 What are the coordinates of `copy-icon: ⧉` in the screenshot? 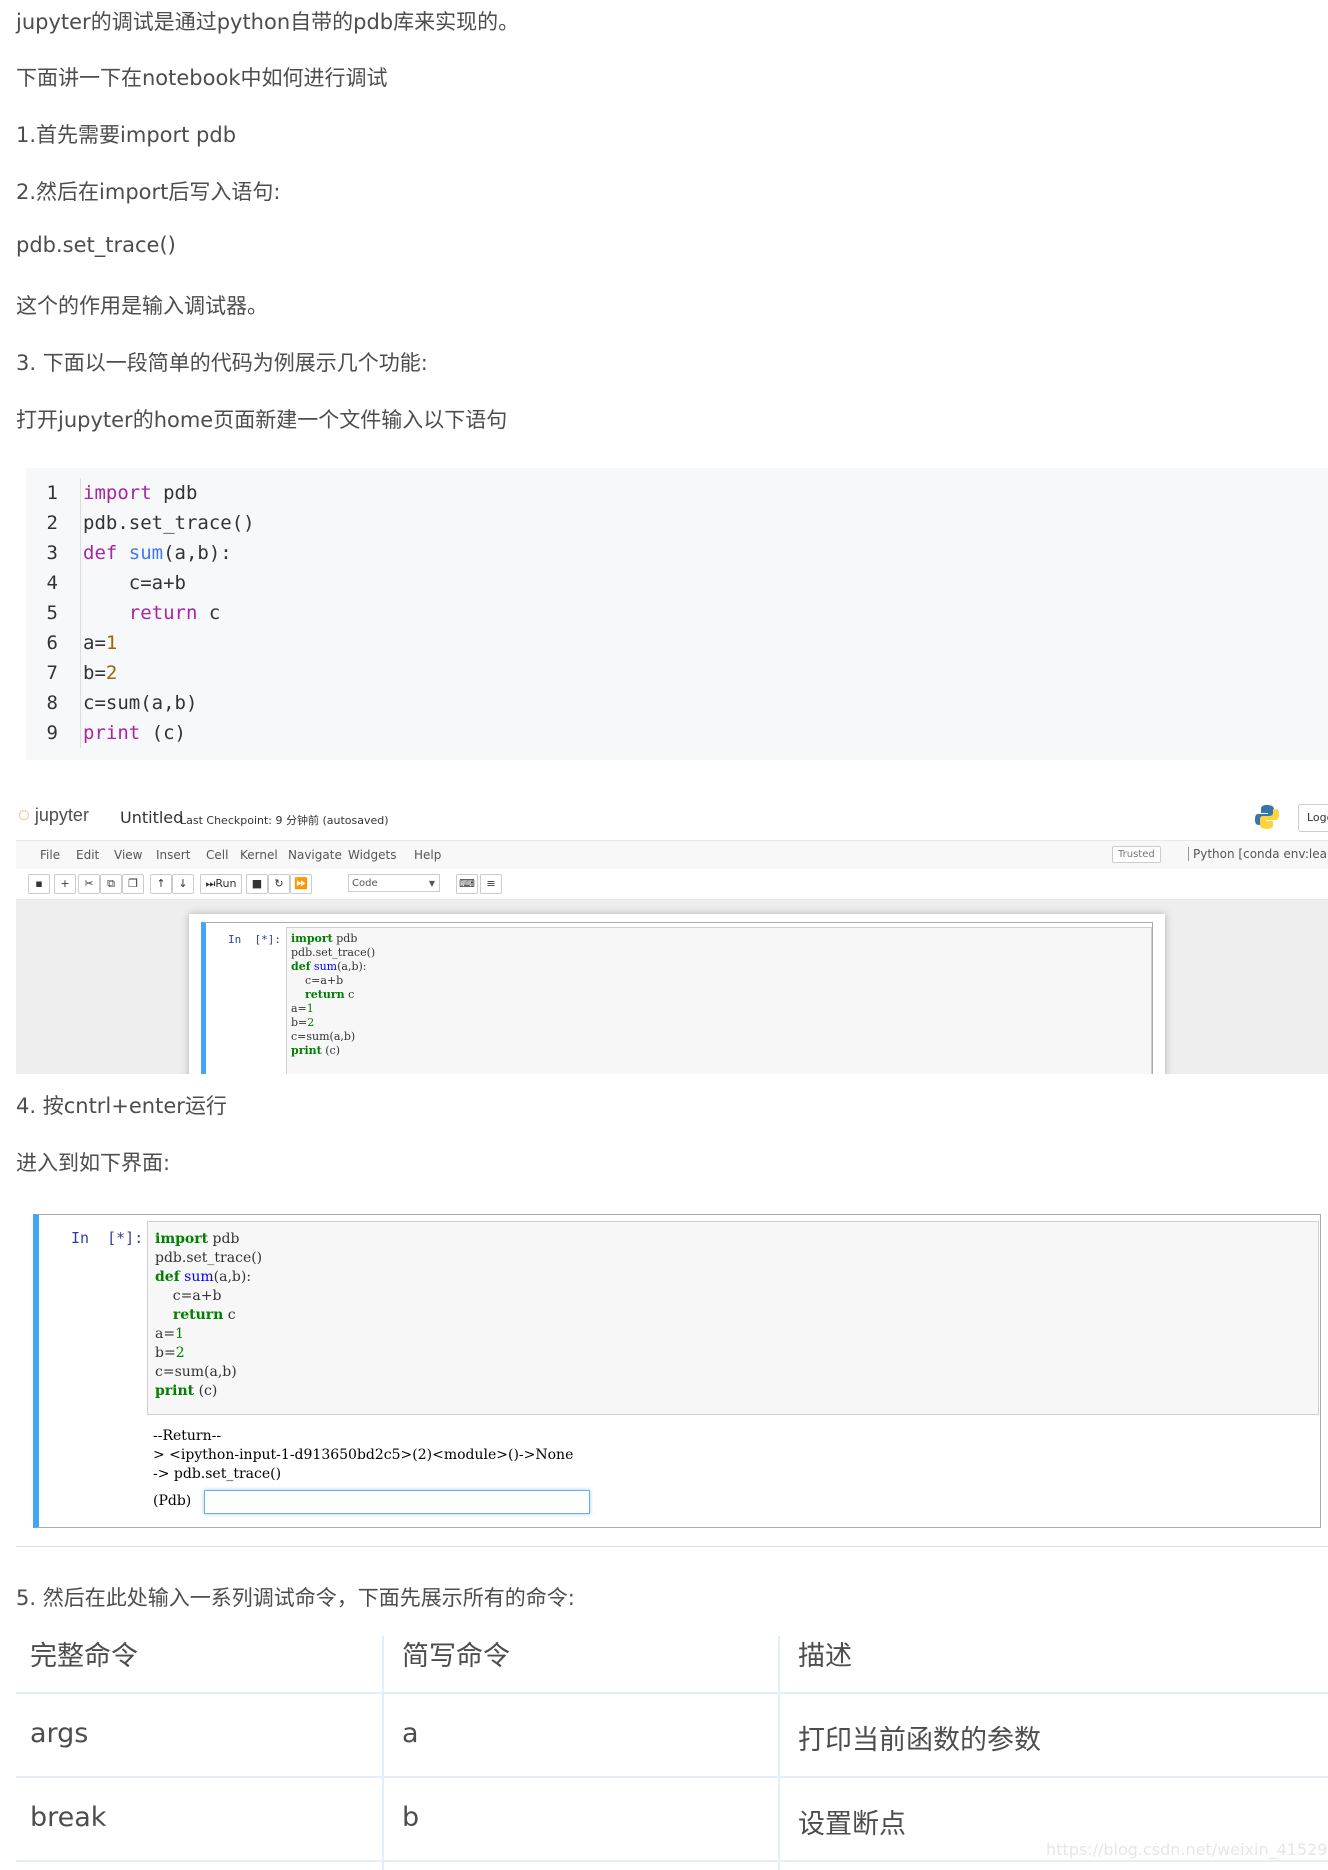 It's located at (111, 883).